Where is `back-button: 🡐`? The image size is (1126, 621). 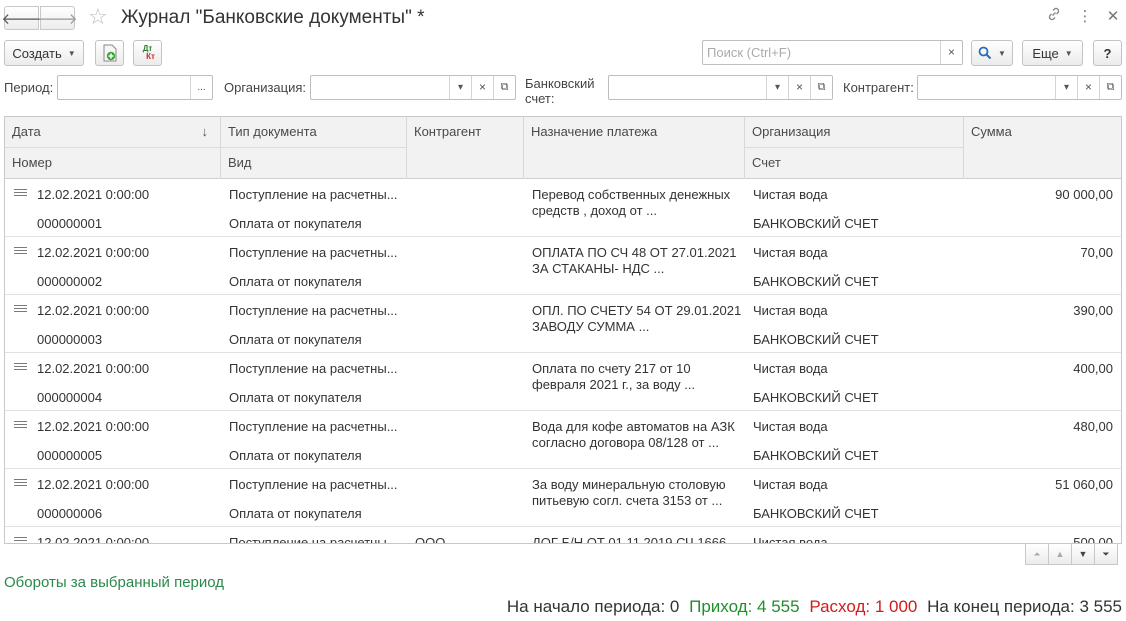
back-button: 🡐 is located at coordinates (21, 18).